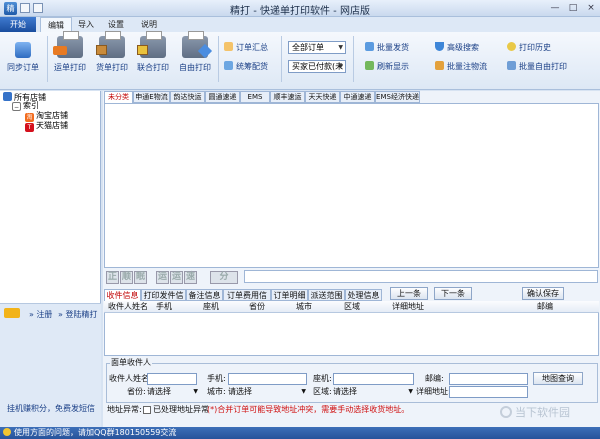 This screenshot has height=439, width=600. Describe the element at coordinates (23, 54) in the screenshot. I see `sync-orders-button: 同步订单` at that location.